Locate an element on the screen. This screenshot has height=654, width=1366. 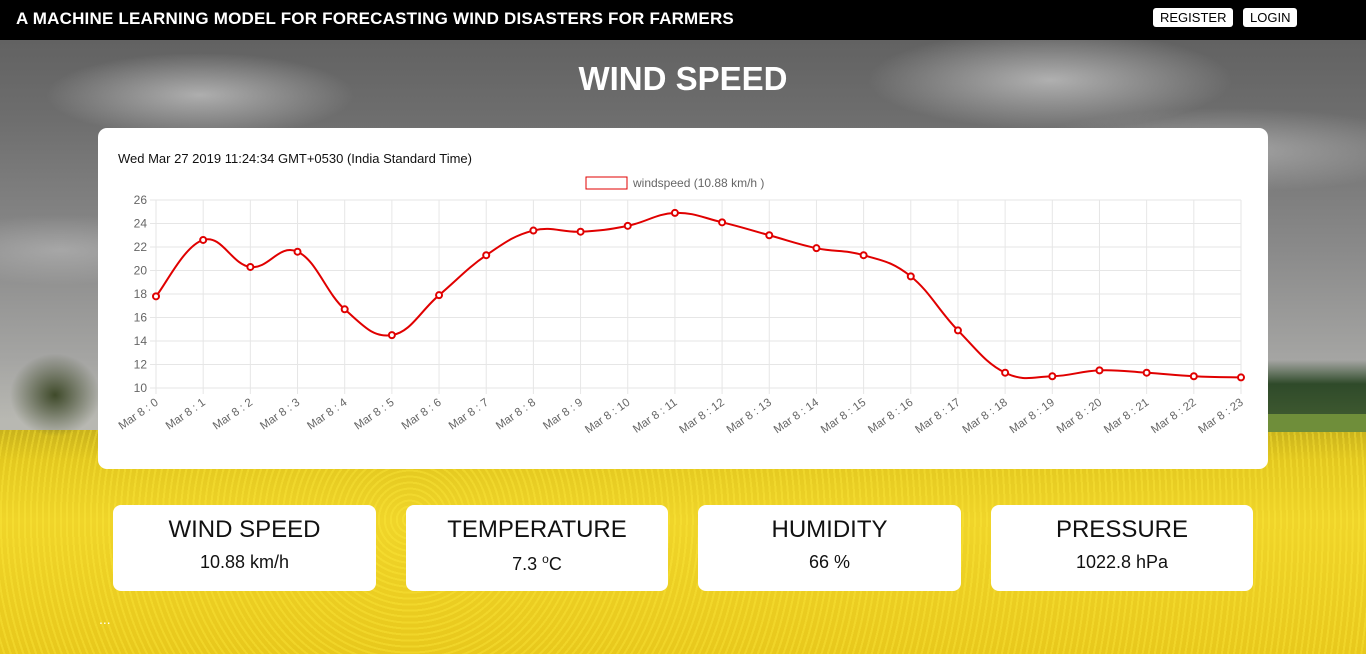
x-tick-label: Mar 8 : 17 is located at coordinates (937, 417).